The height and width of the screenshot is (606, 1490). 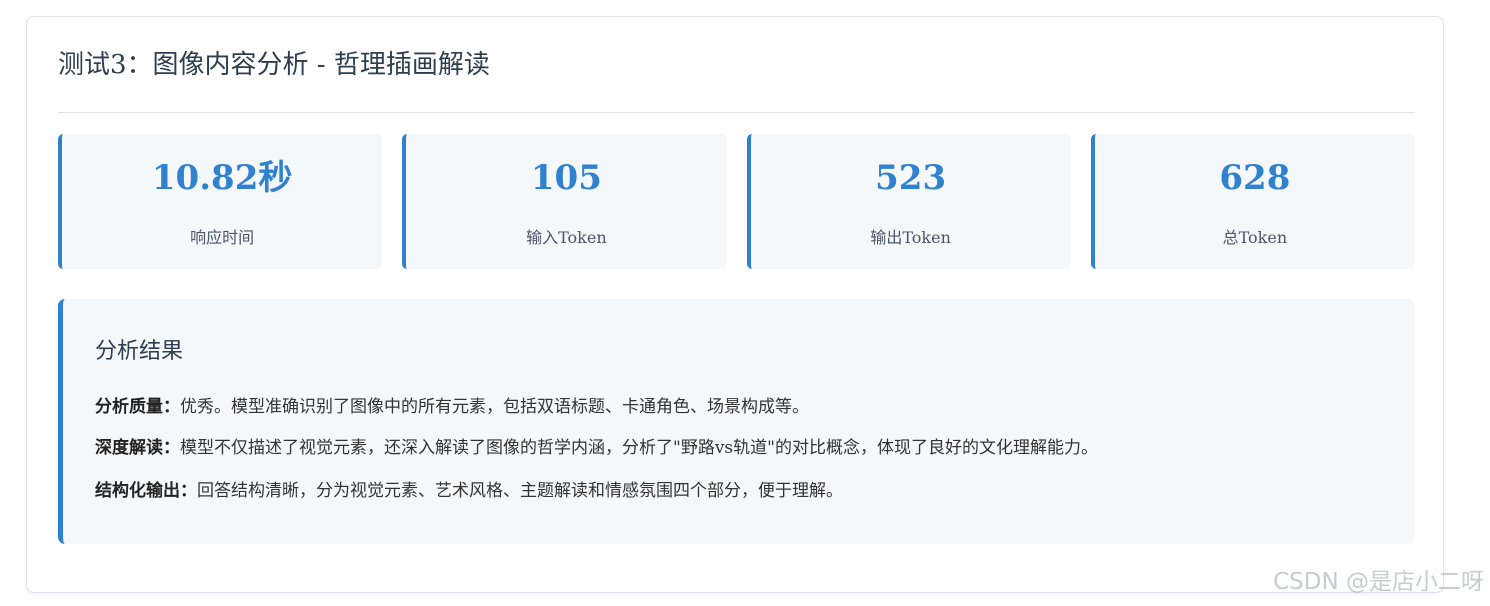 What do you see at coordinates (1378, 582) in the screenshot?
I see `csdn-watermark: CSDN @是店小二呀` at bounding box center [1378, 582].